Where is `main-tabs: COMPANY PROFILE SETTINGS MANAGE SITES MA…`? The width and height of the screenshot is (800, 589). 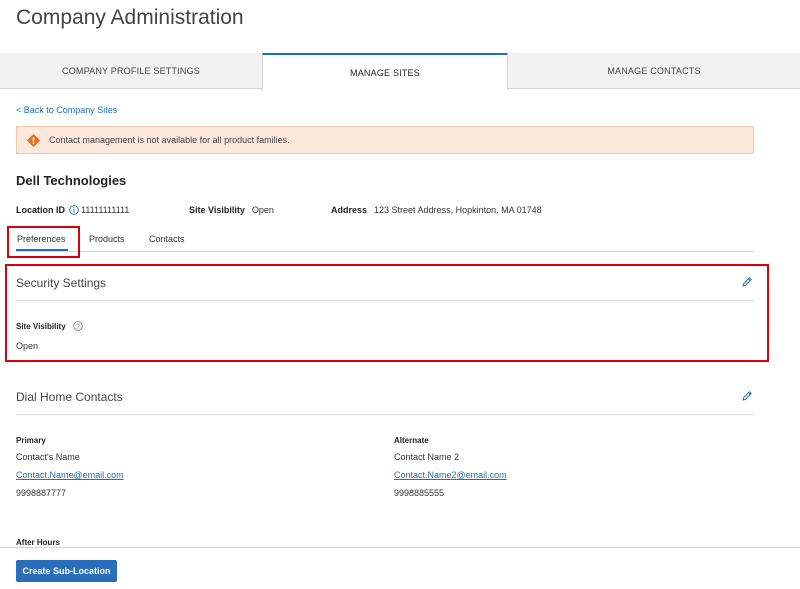
main-tabs: COMPANY PROFILE SETTINGS MANAGE SITES MA… is located at coordinates (400, 71).